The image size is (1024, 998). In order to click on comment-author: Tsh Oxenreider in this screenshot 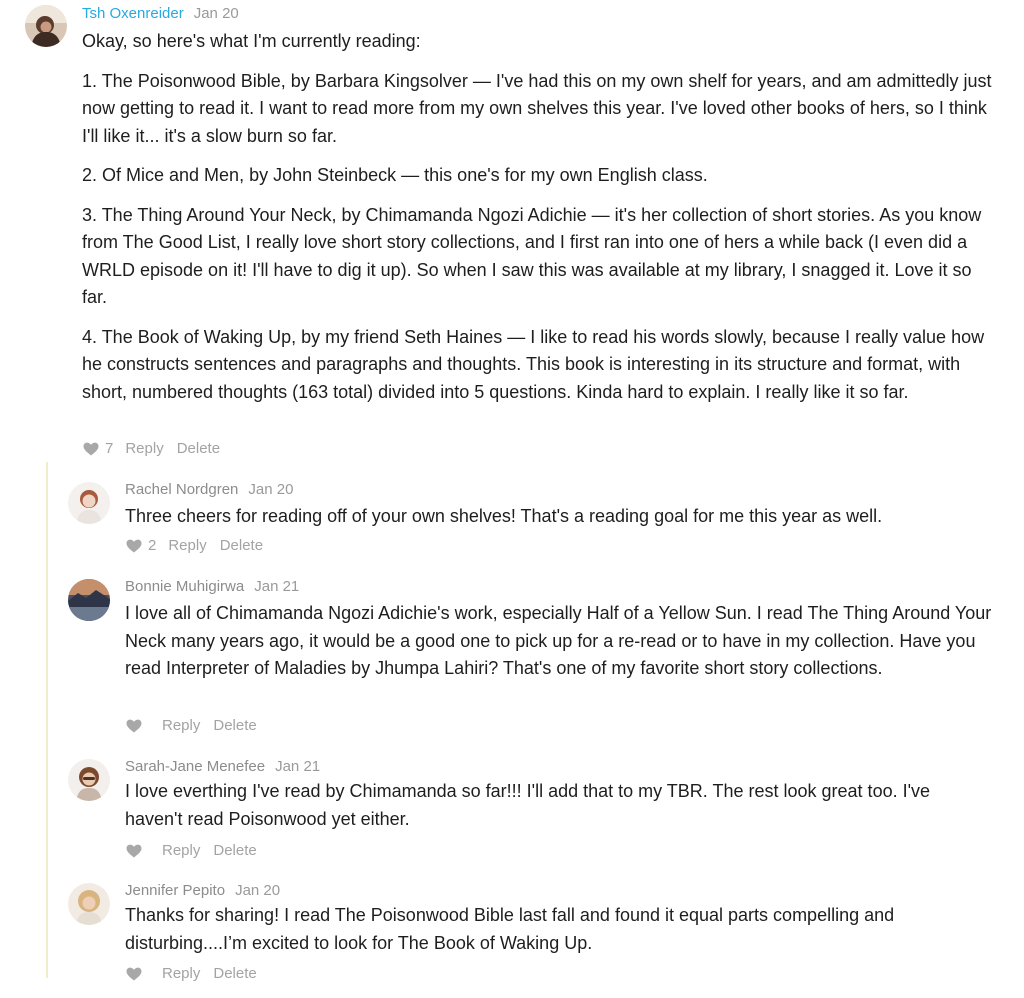, I will do `click(133, 13)`.